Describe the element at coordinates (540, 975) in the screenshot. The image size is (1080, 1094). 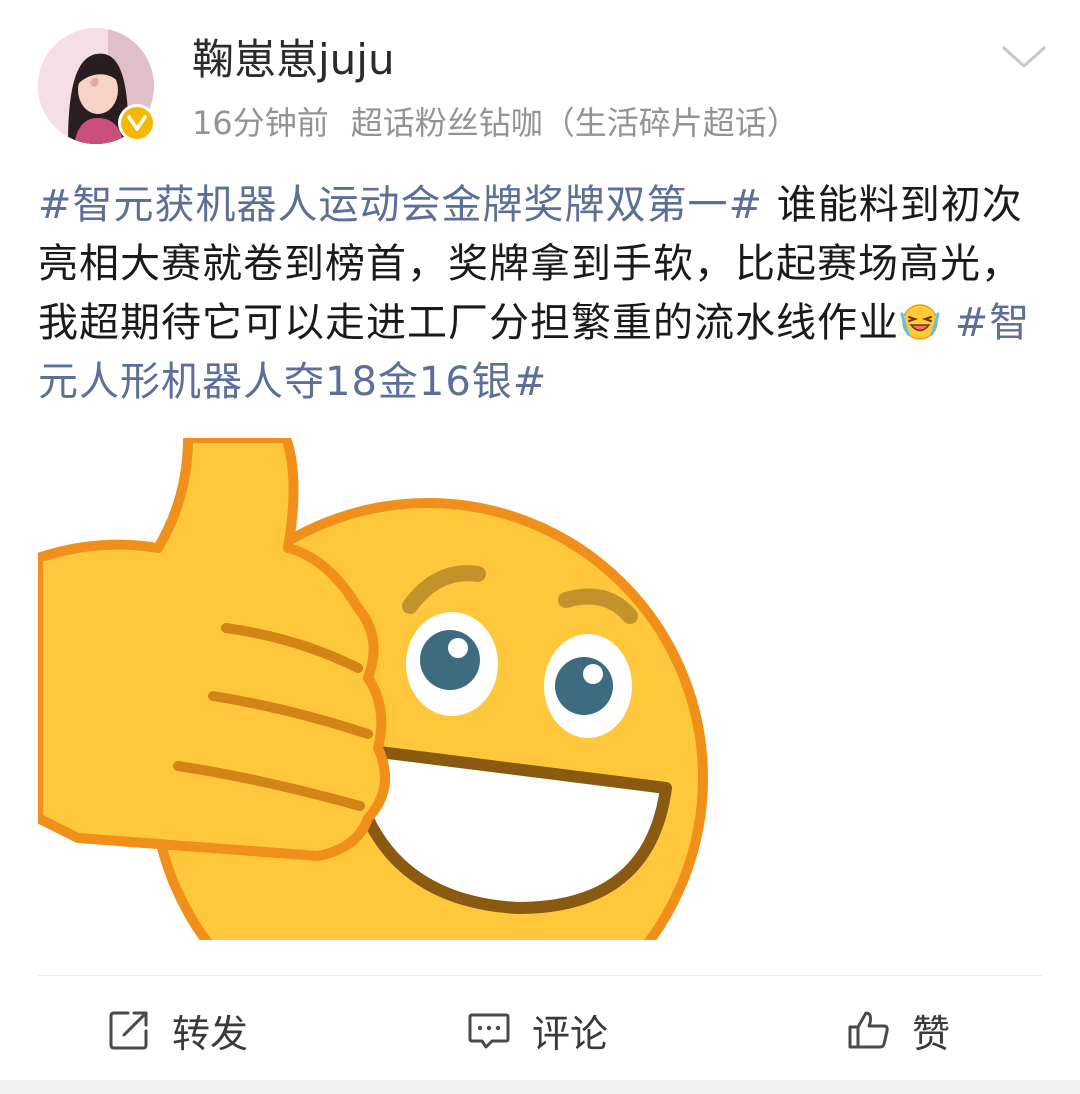
I see `divider` at that location.